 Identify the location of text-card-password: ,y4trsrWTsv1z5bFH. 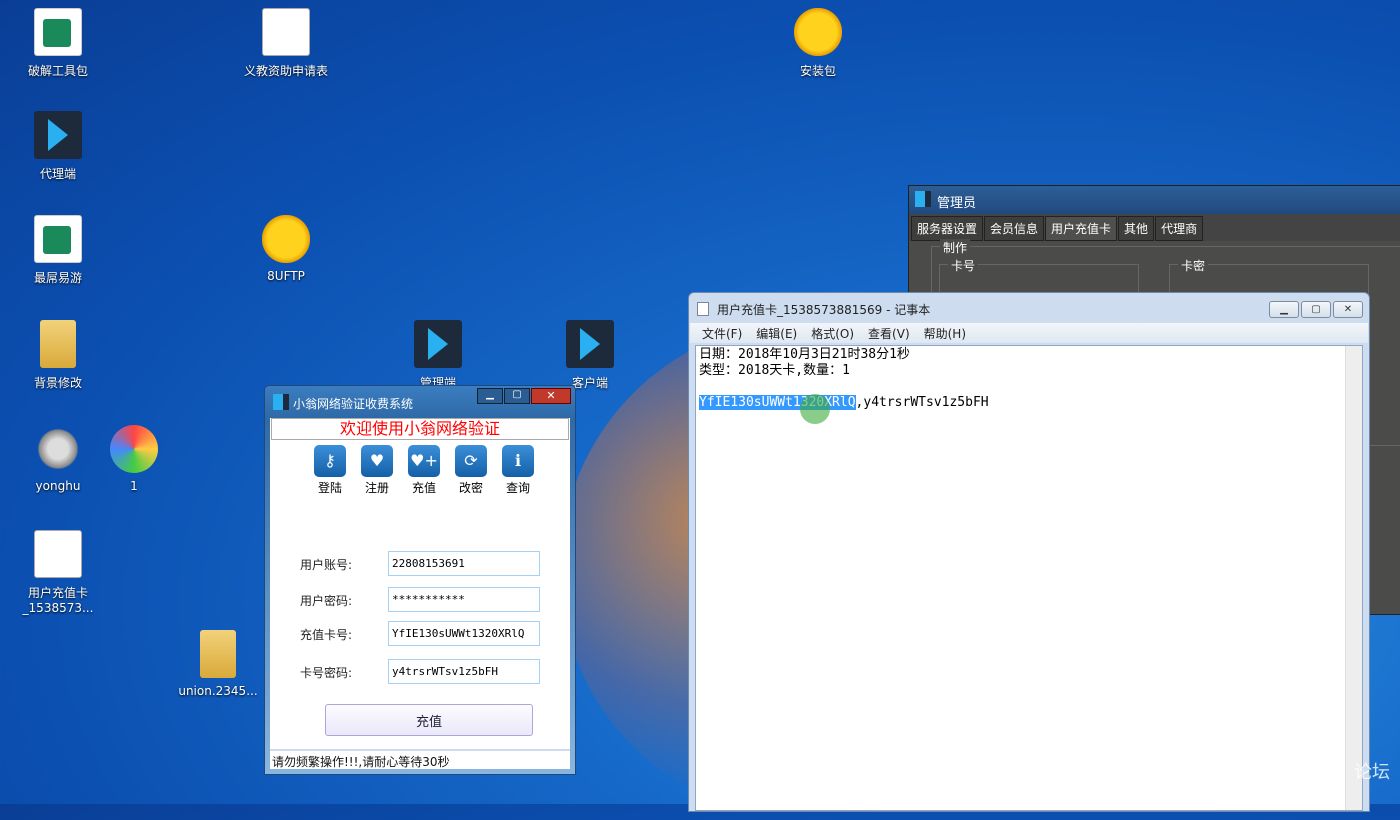
(922, 402).